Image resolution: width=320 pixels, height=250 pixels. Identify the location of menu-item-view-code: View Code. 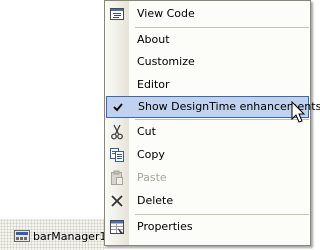
(207, 14).